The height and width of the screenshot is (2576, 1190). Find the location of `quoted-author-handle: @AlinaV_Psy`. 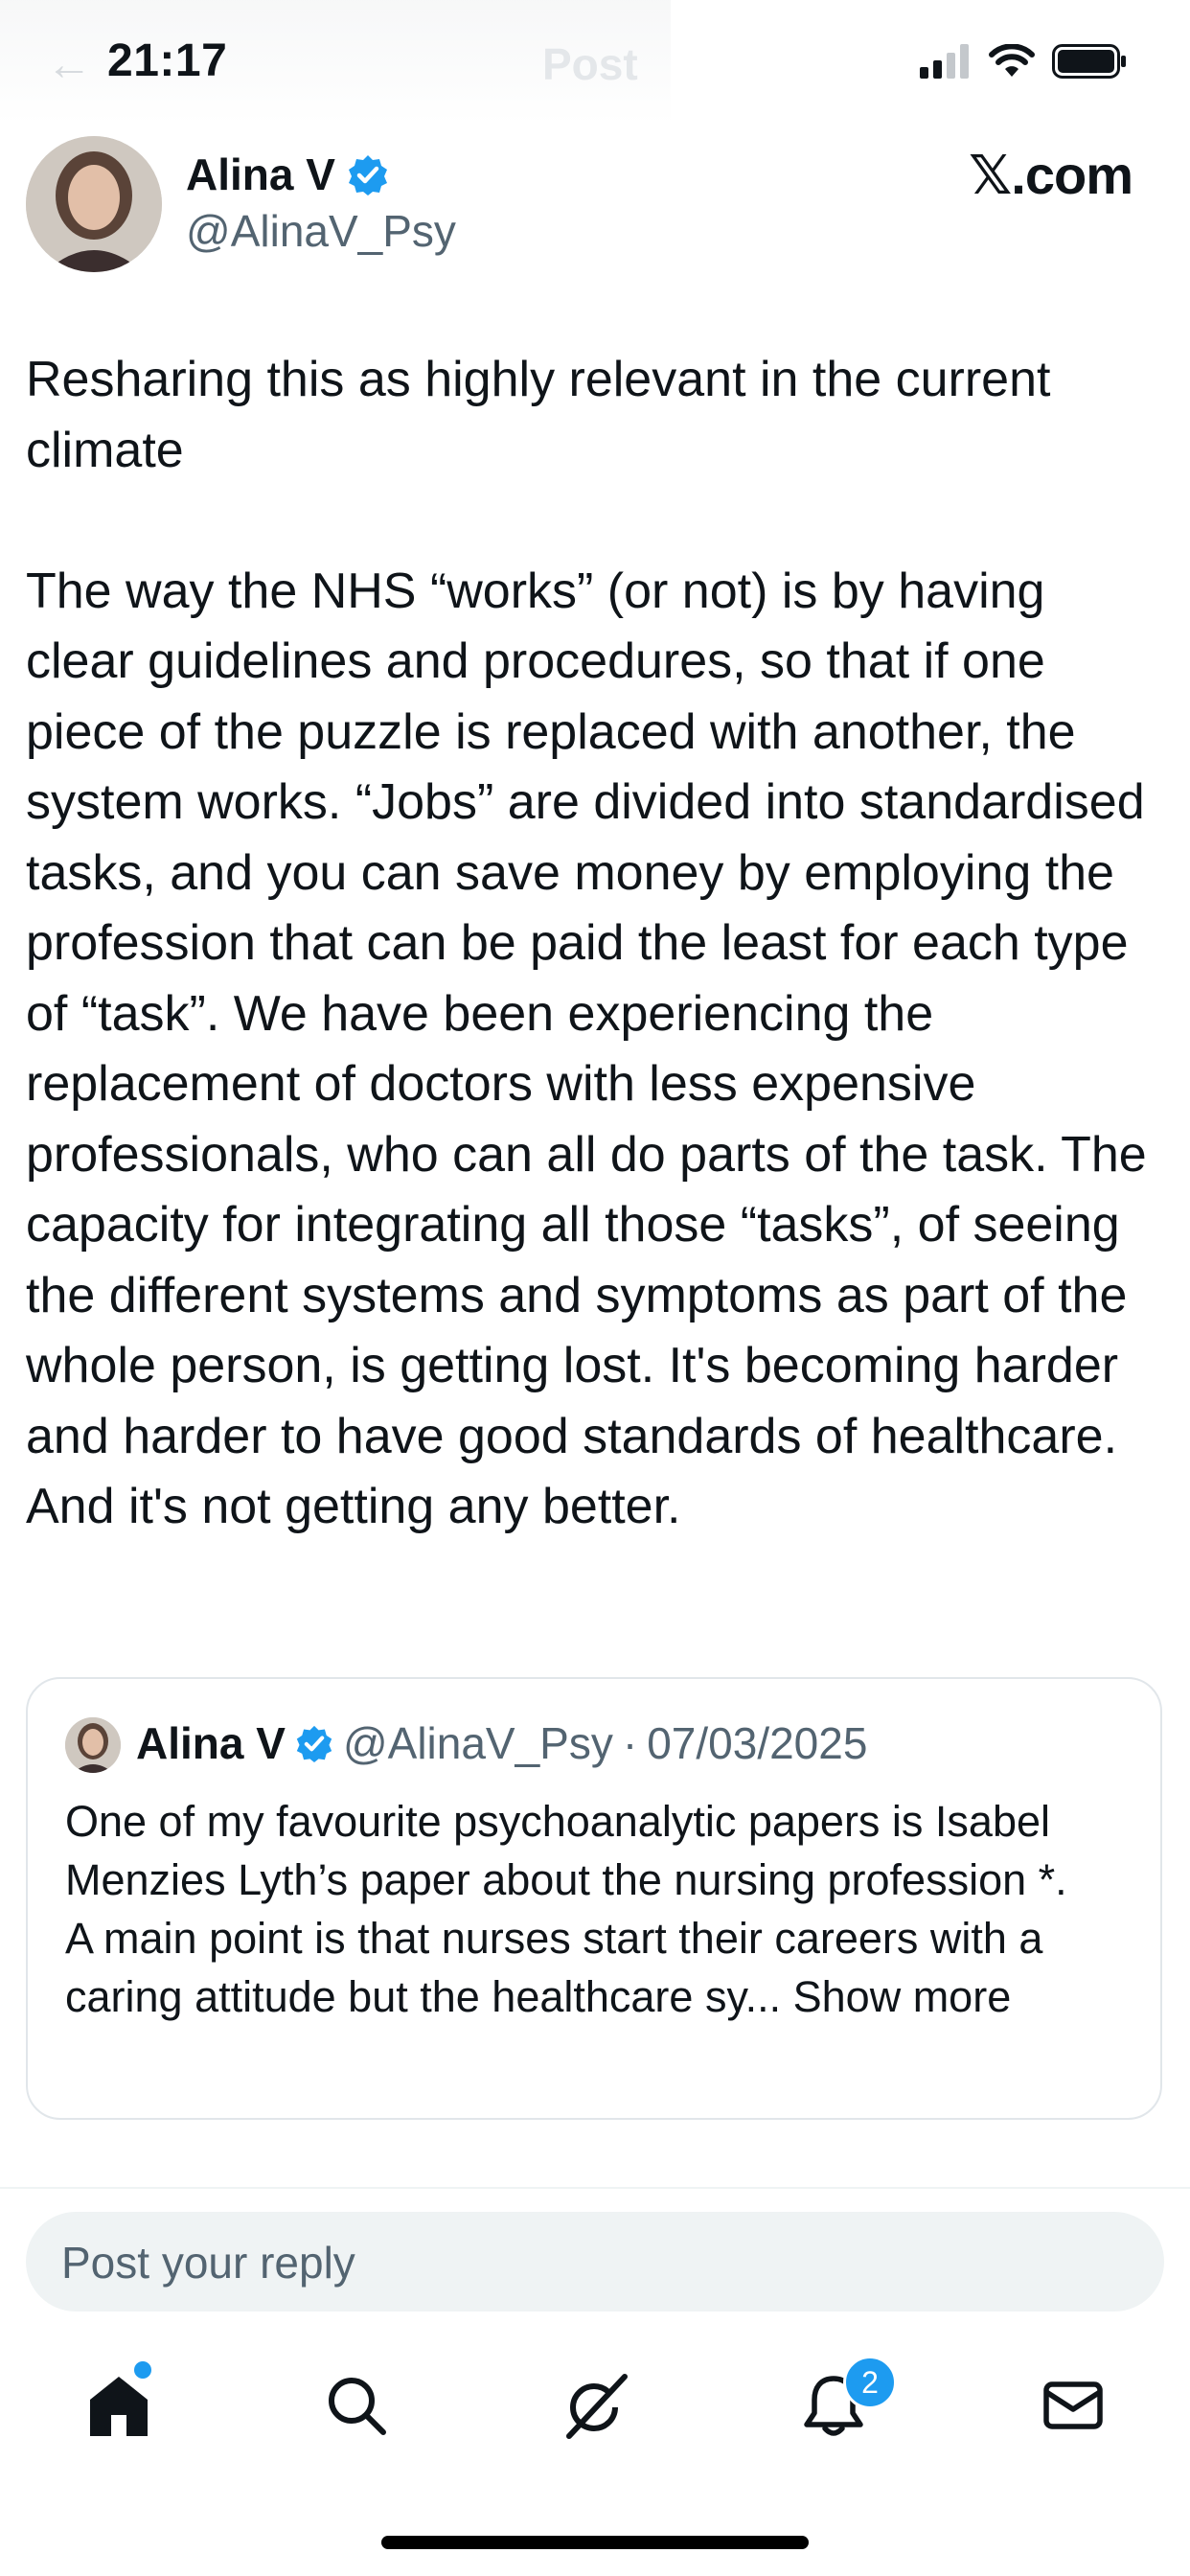

quoted-author-handle: @AlinaV_Psy is located at coordinates (478, 1743).